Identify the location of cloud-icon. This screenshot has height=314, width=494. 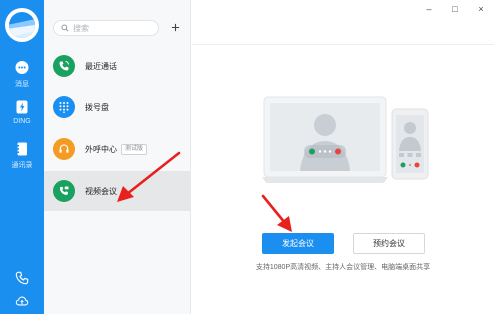
(22, 301).